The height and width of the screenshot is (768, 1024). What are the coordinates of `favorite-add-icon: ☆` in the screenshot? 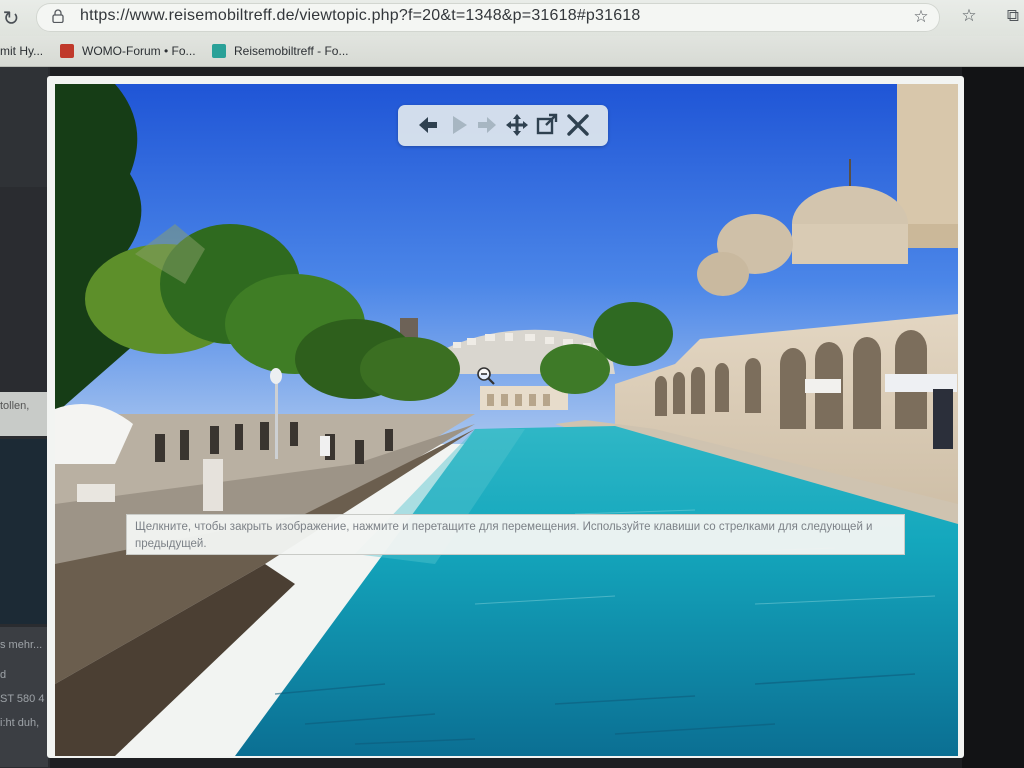 It's located at (921, 17).